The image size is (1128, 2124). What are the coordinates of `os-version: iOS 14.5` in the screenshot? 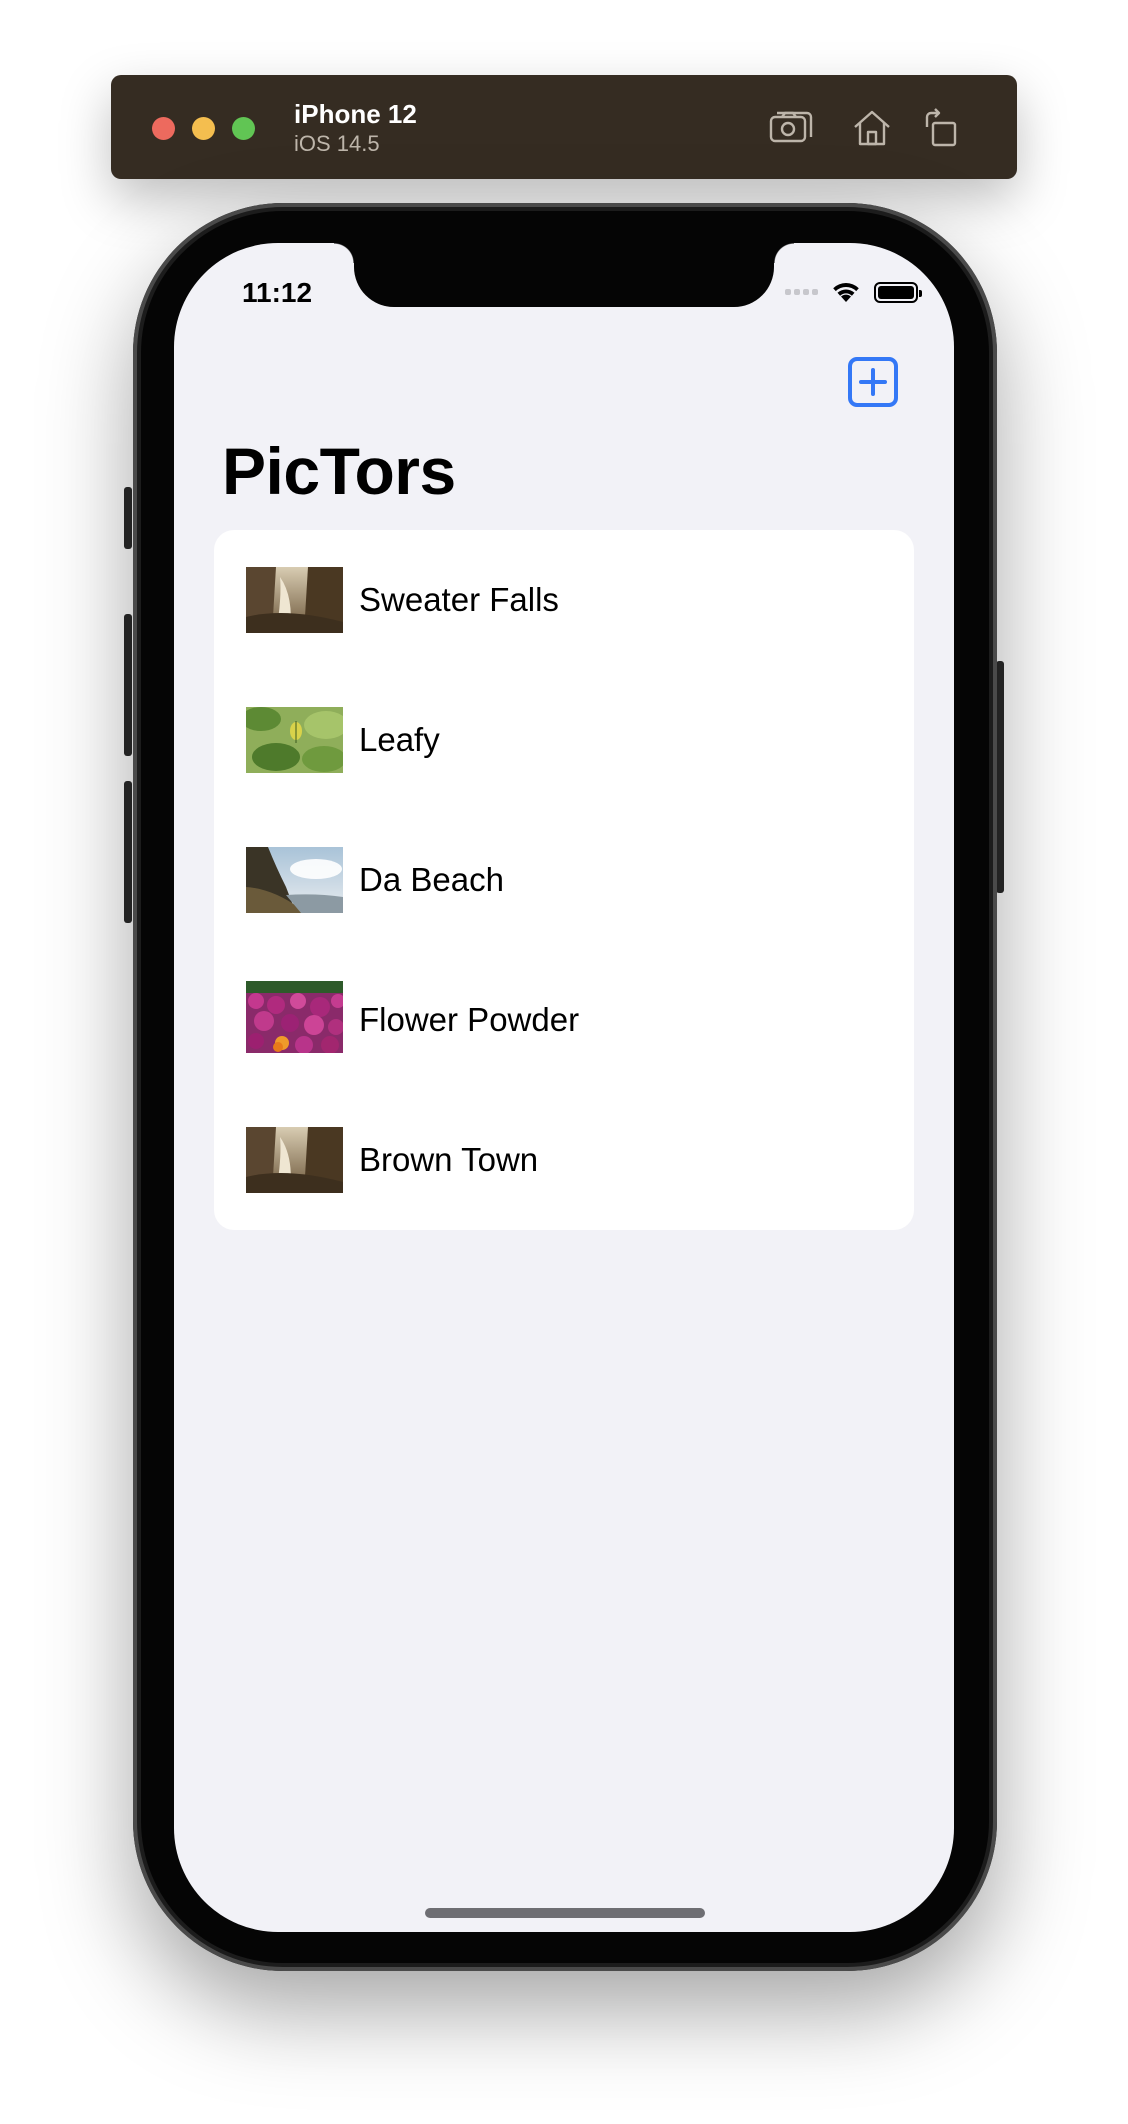 It's located at (337, 143).